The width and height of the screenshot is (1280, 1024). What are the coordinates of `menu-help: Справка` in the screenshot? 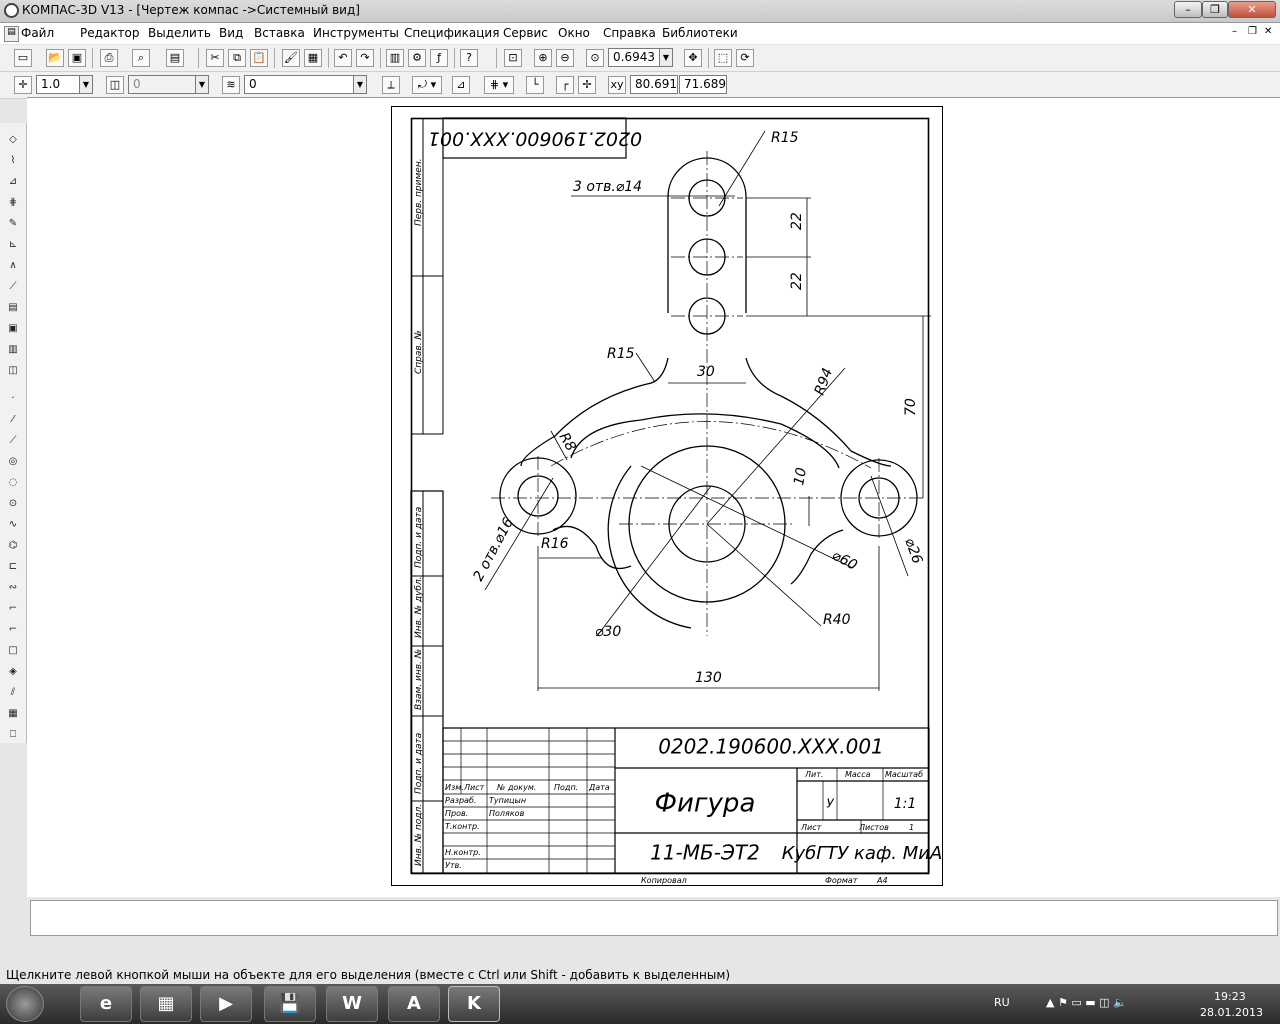 It's located at (629, 33).